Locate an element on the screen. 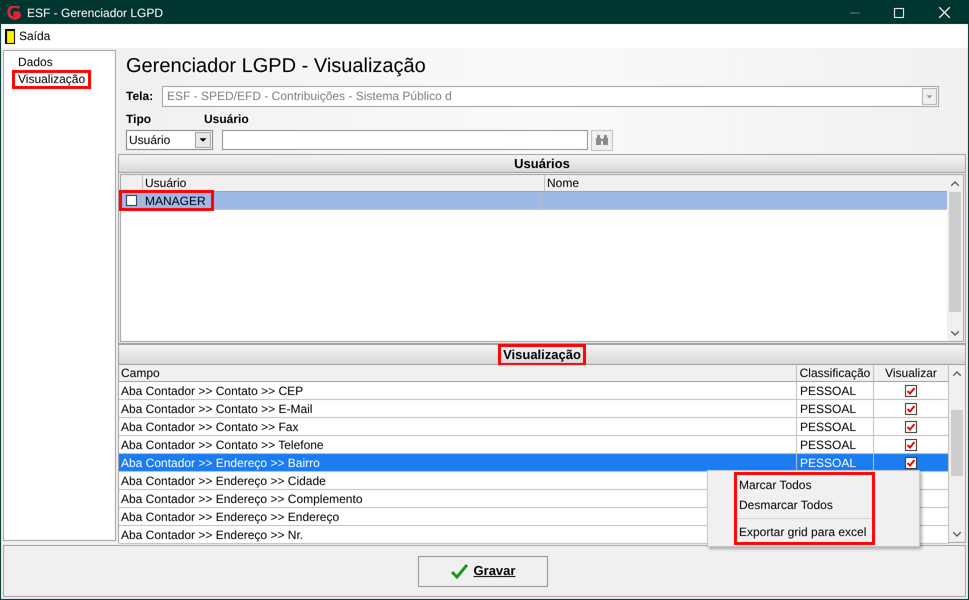  search-button is located at coordinates (602, 140).